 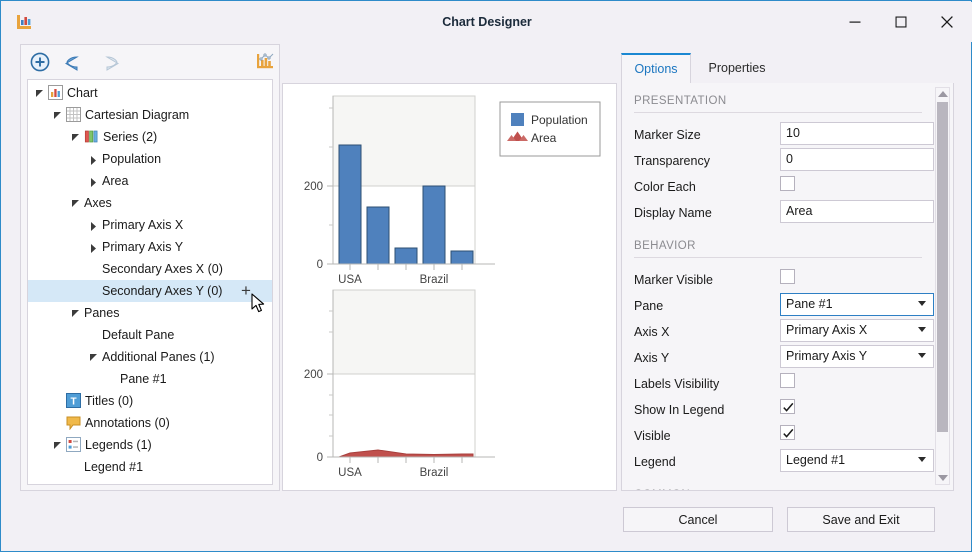 I want to click on close-button, so click(x=947, y=22).